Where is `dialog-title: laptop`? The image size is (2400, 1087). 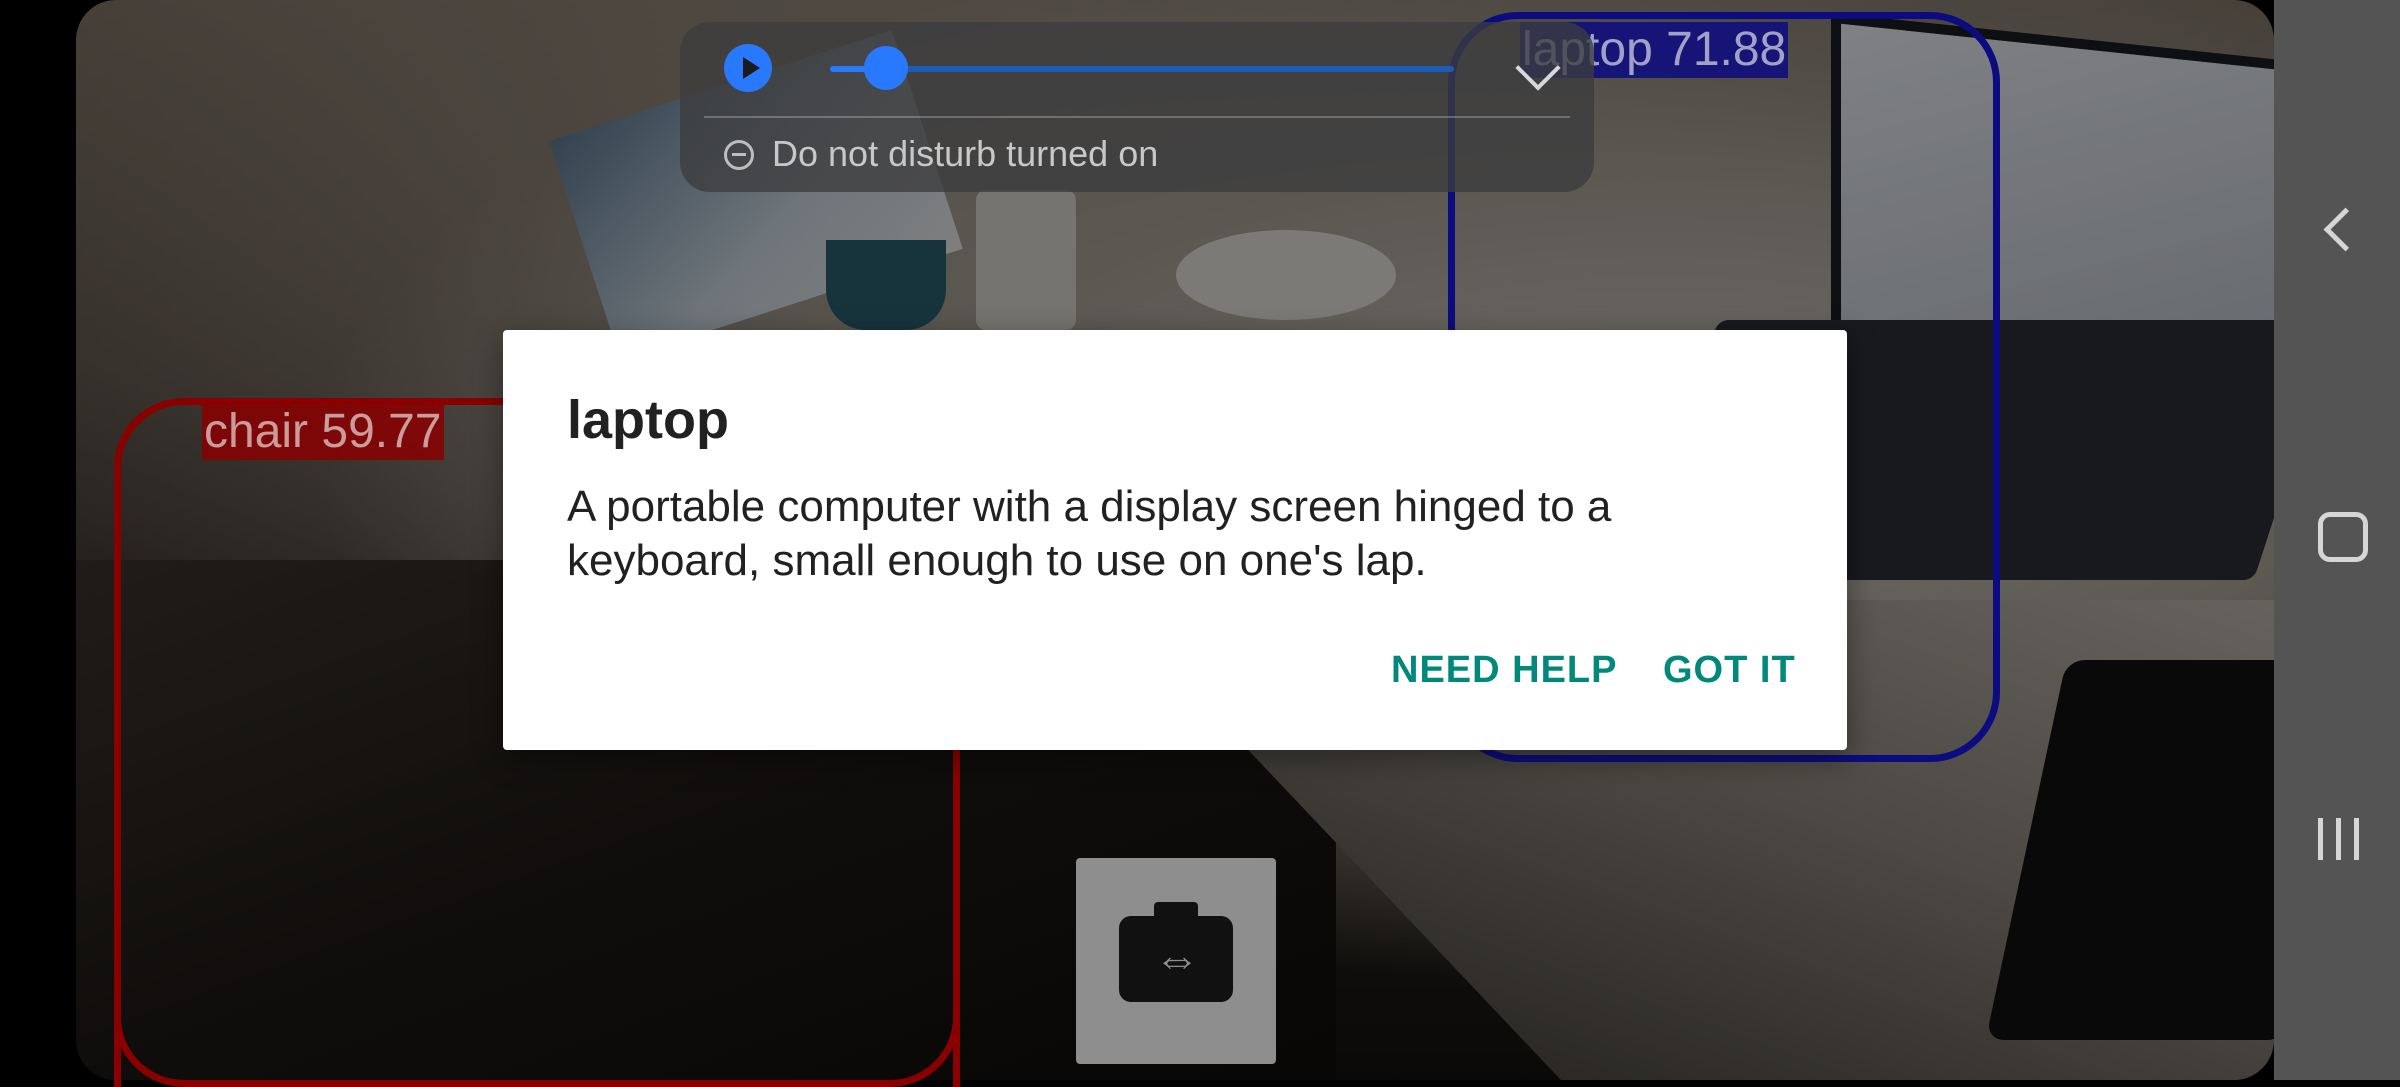
dialog-title: laptop is located at coordinates (648, 420).